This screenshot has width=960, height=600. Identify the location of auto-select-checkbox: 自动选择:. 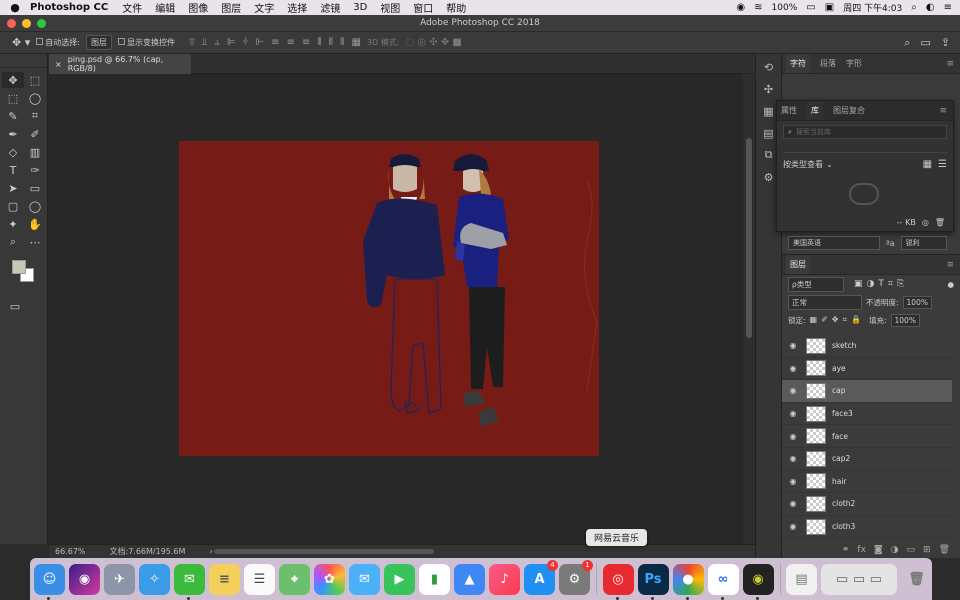
(58, 42).